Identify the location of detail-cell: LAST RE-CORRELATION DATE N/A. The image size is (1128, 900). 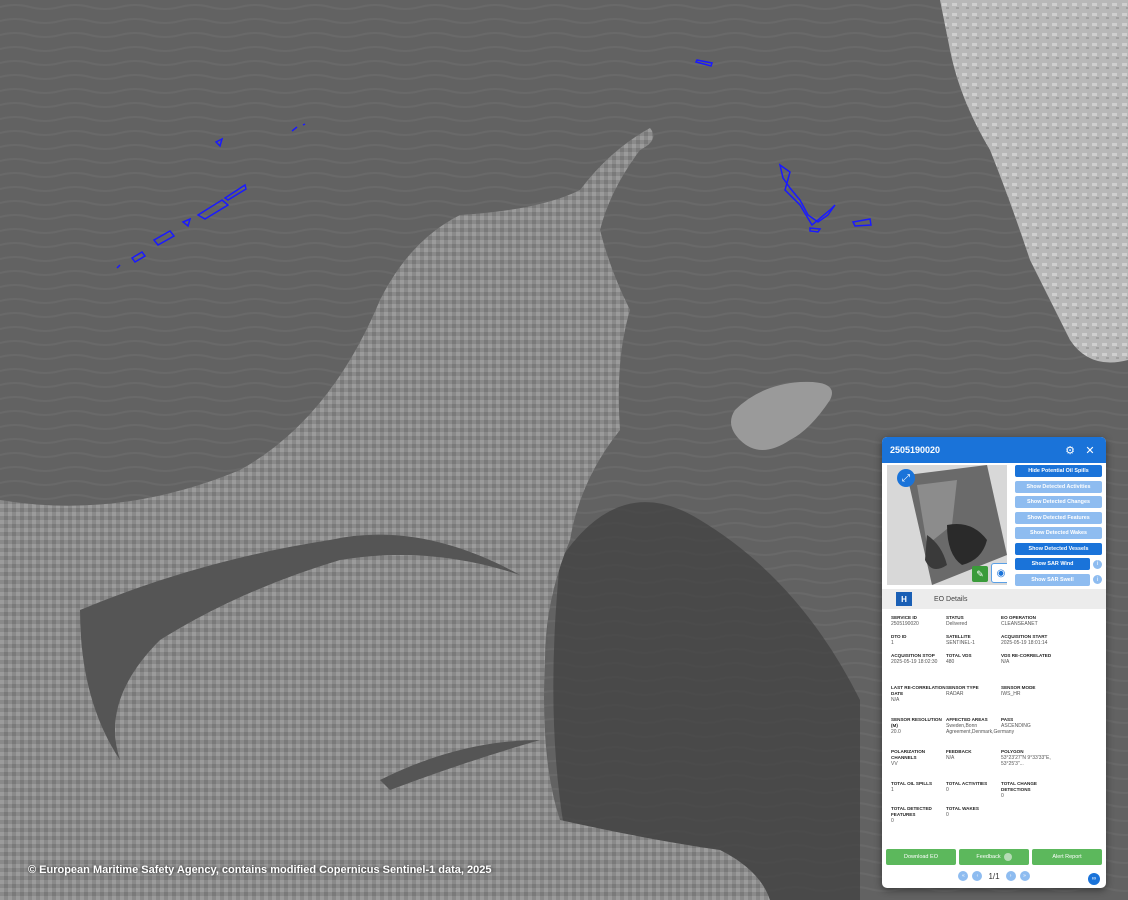
(918, 701).